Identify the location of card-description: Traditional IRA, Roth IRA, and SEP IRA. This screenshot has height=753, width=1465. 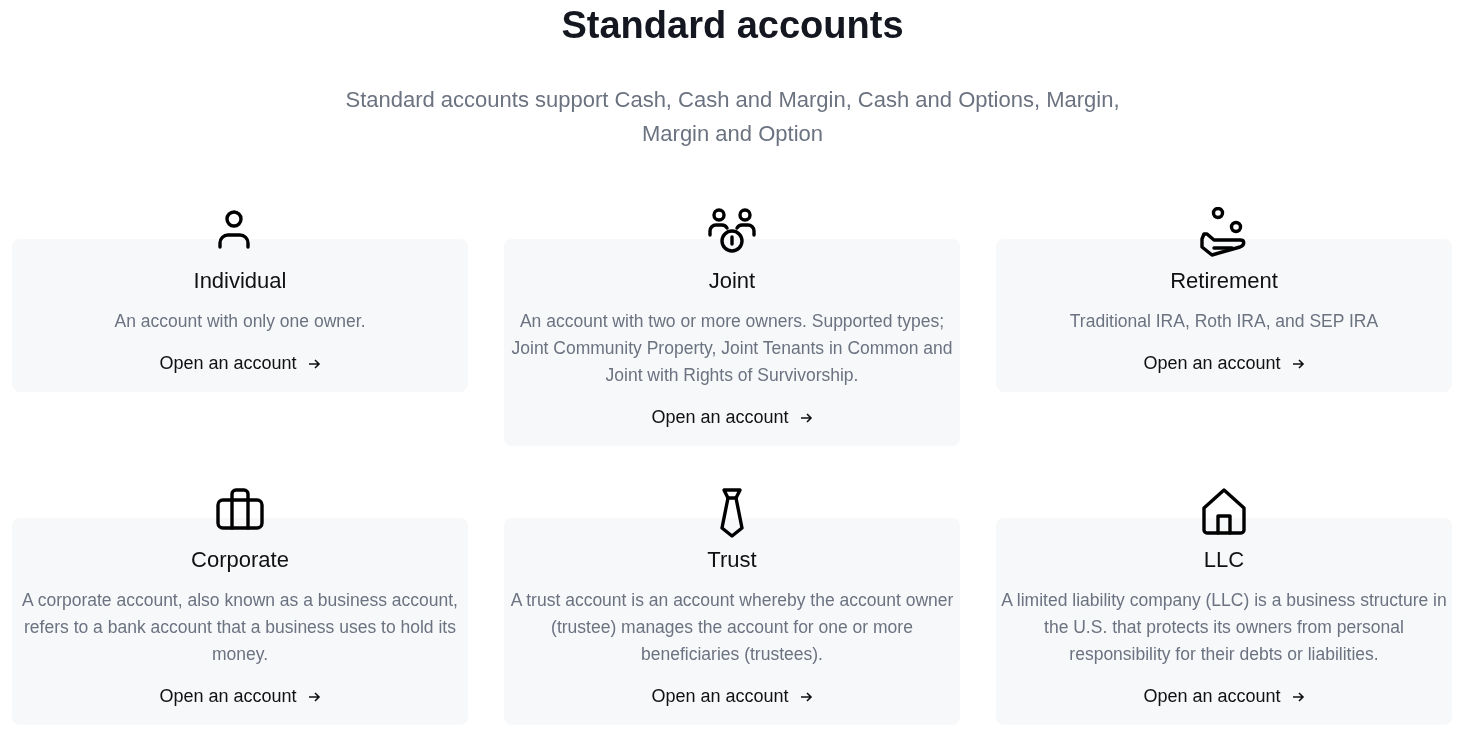
(1224, 321).